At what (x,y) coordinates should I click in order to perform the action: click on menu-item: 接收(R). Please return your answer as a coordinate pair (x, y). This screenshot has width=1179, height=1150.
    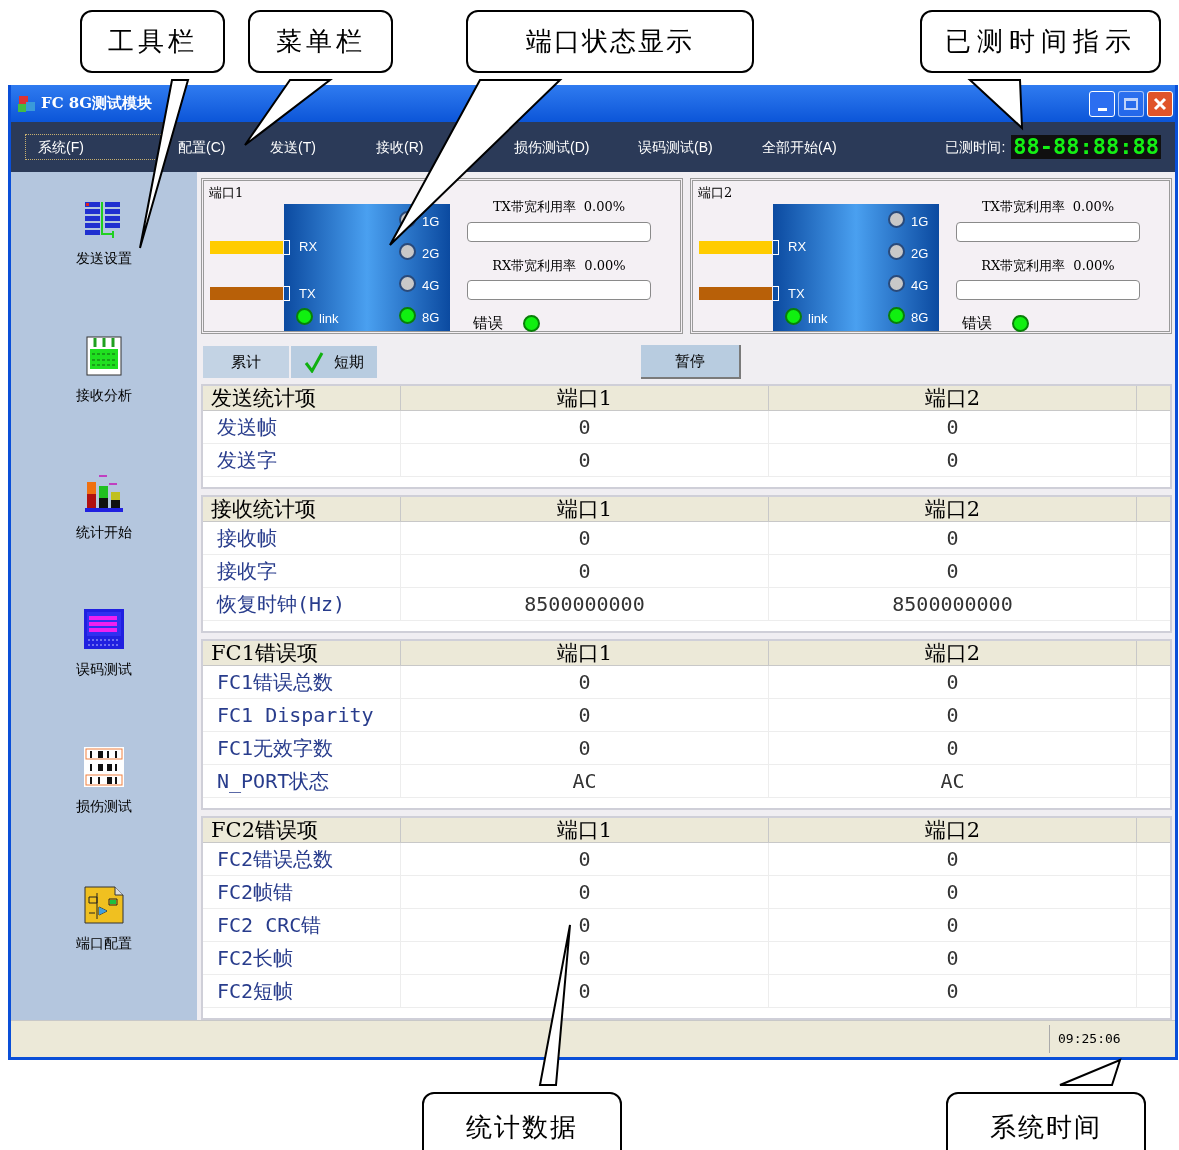
    Looking at the image, I should click on (432, 147).